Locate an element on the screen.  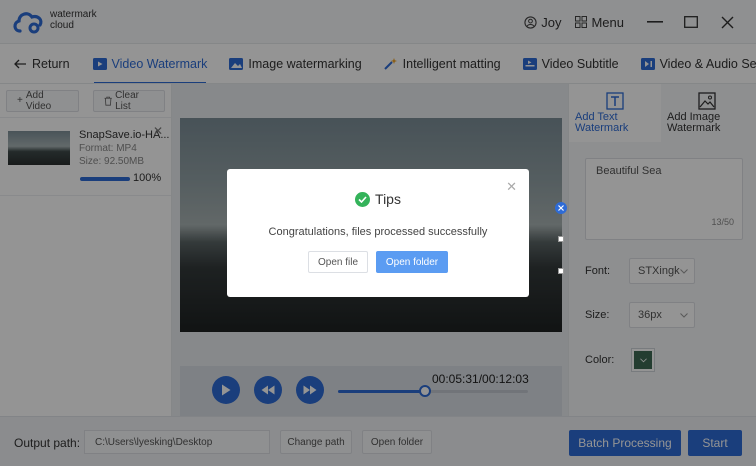
watermark-delete-handle-icon is located at coordinates (561, 208).